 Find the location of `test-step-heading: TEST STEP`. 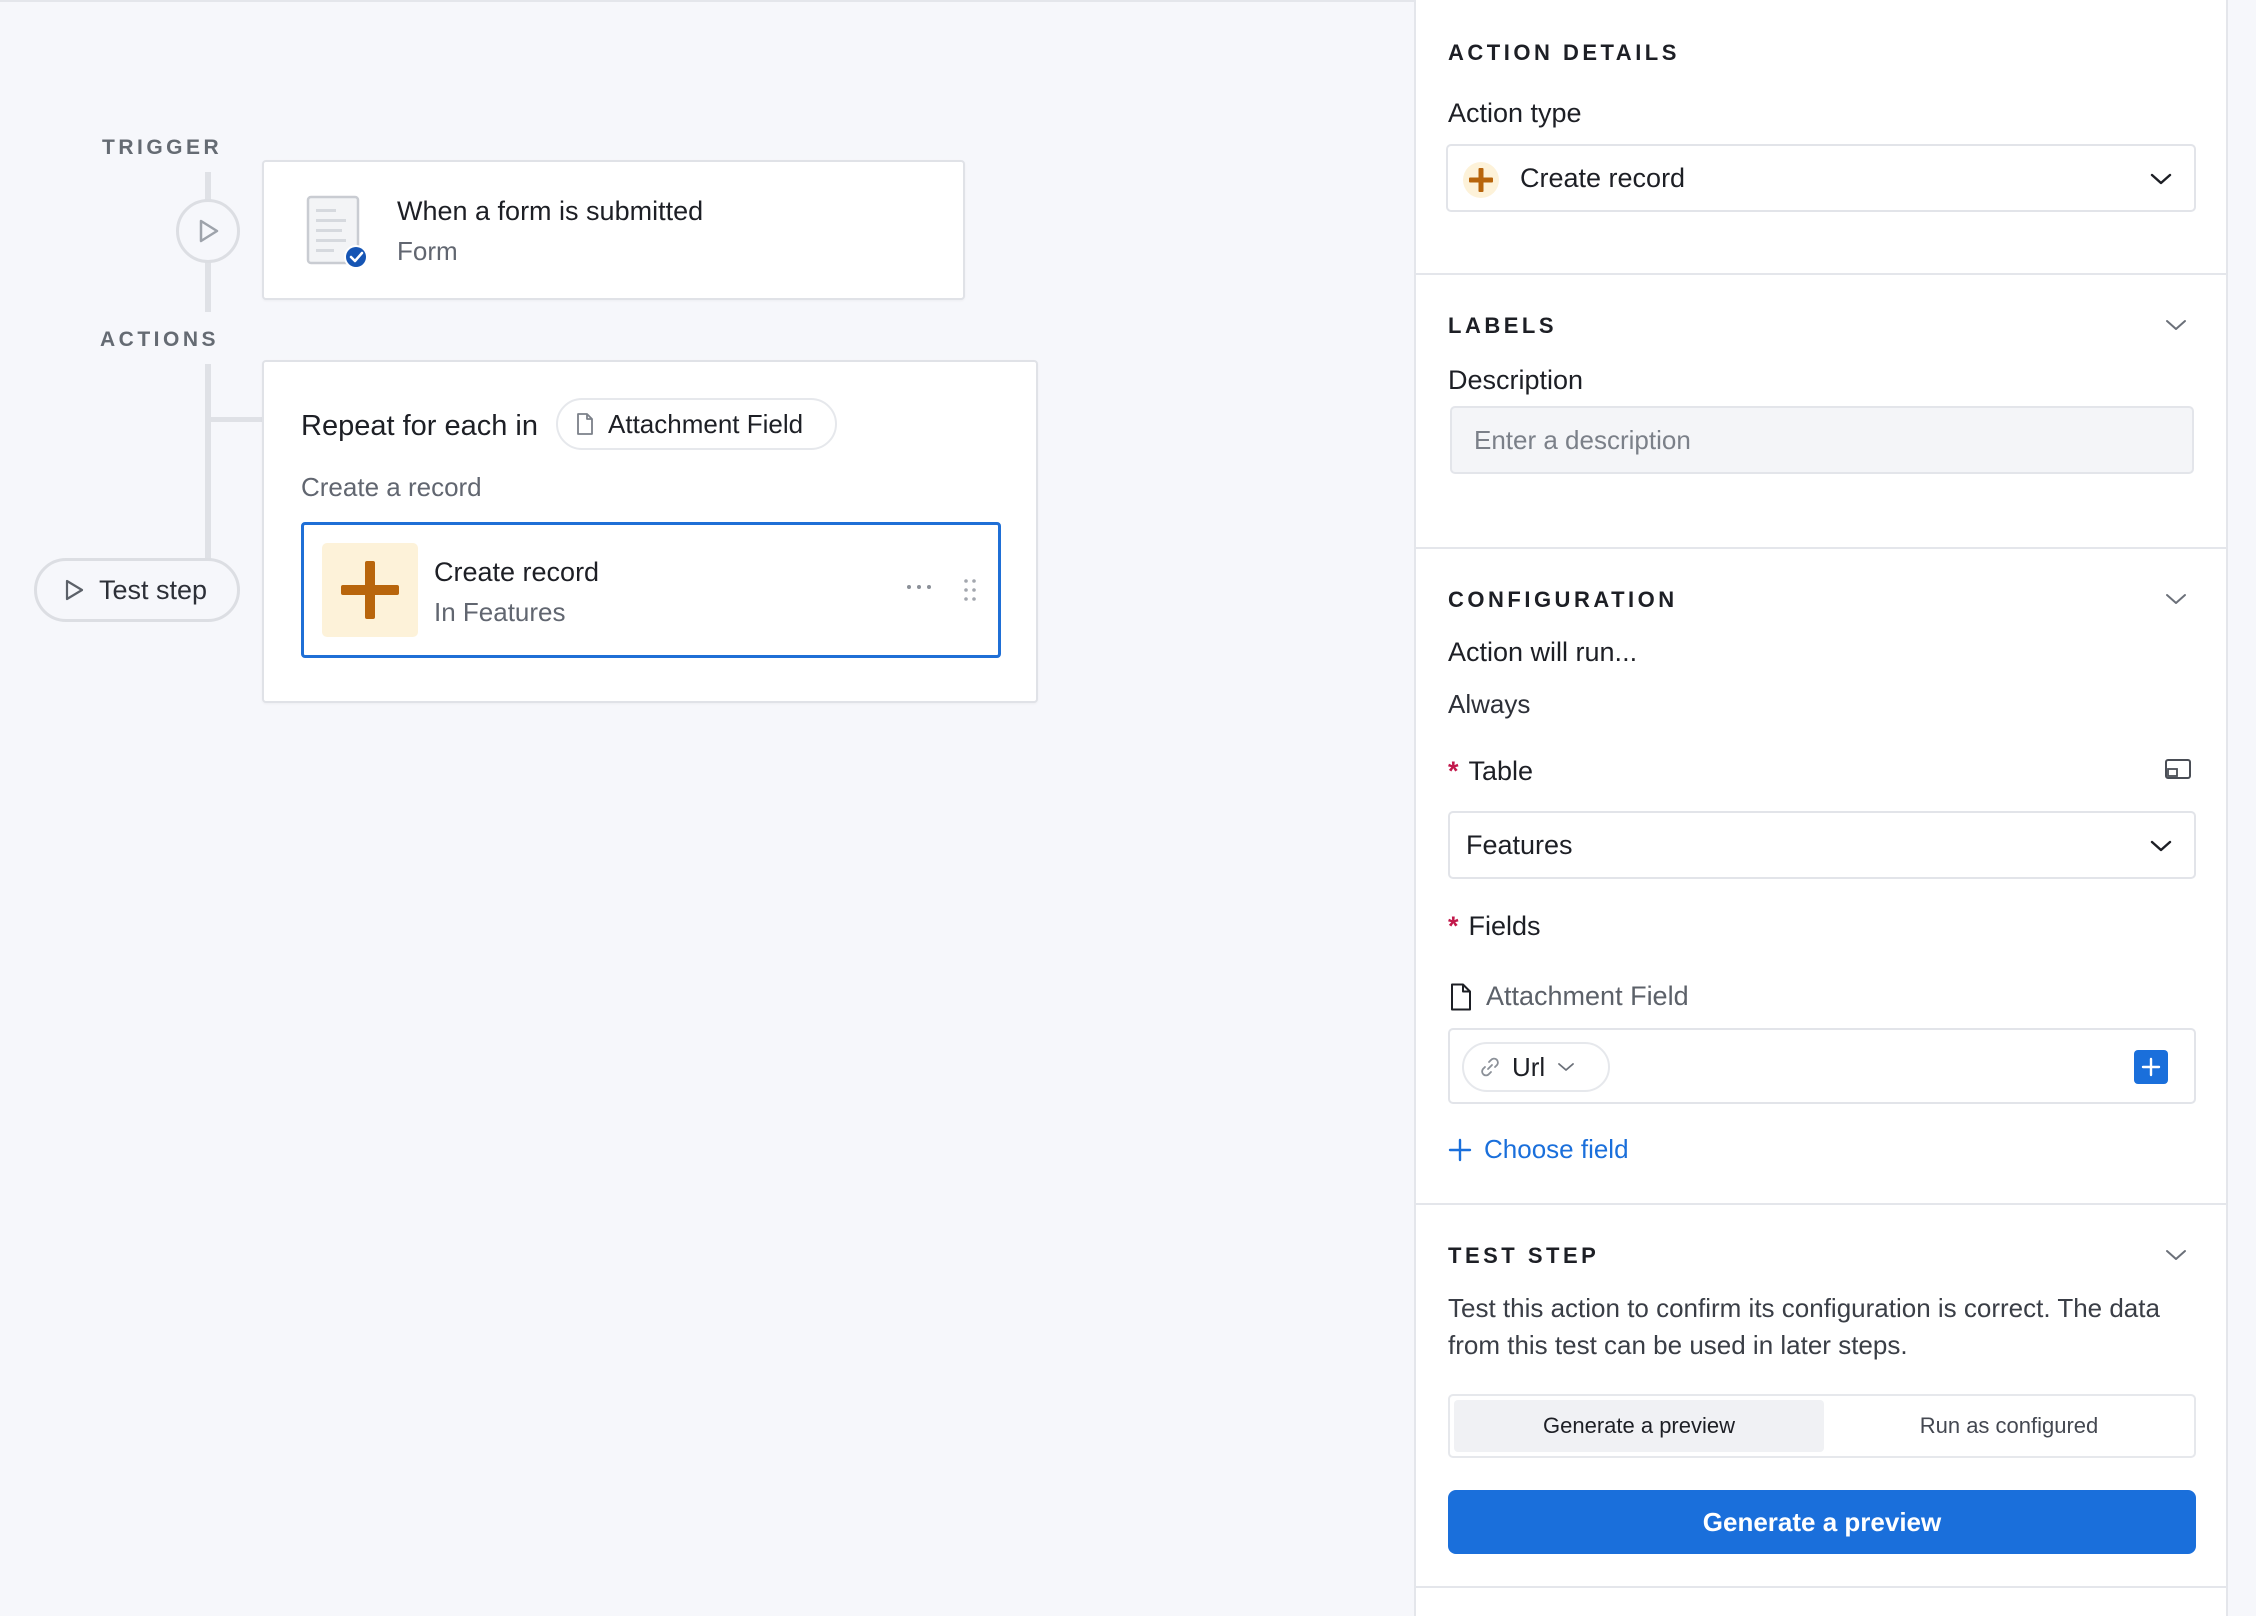

test-step-heading: TEST STEP is located at coordinates (1524, 1255).